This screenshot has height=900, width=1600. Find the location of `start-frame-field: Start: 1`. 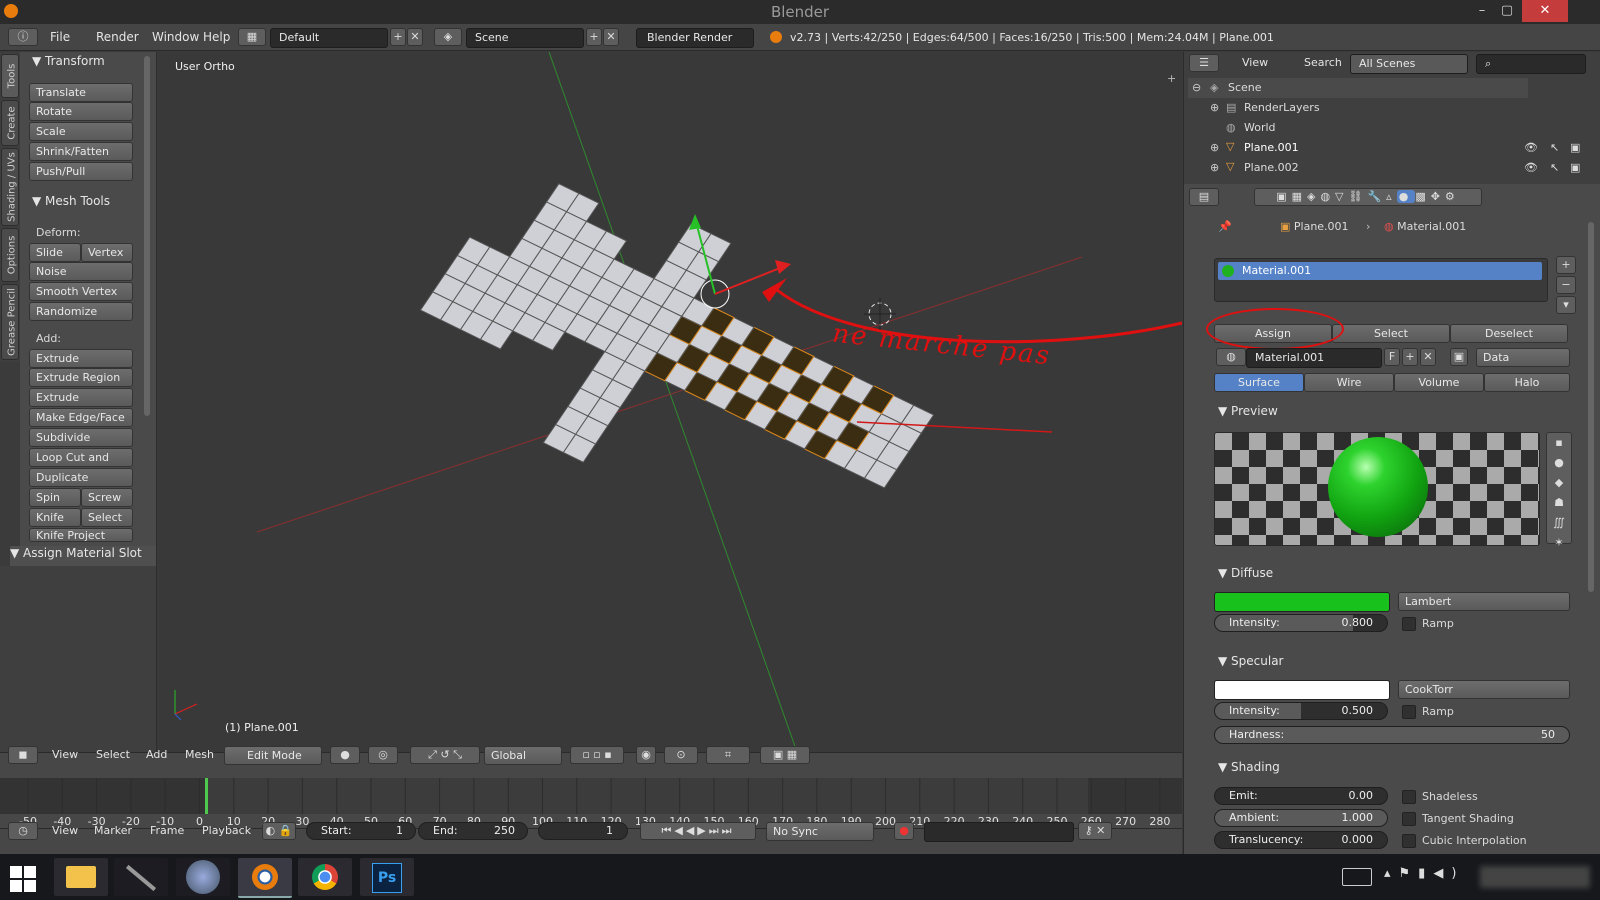

start-frame-field: Start: 1 is located at coordinates (361, 831).